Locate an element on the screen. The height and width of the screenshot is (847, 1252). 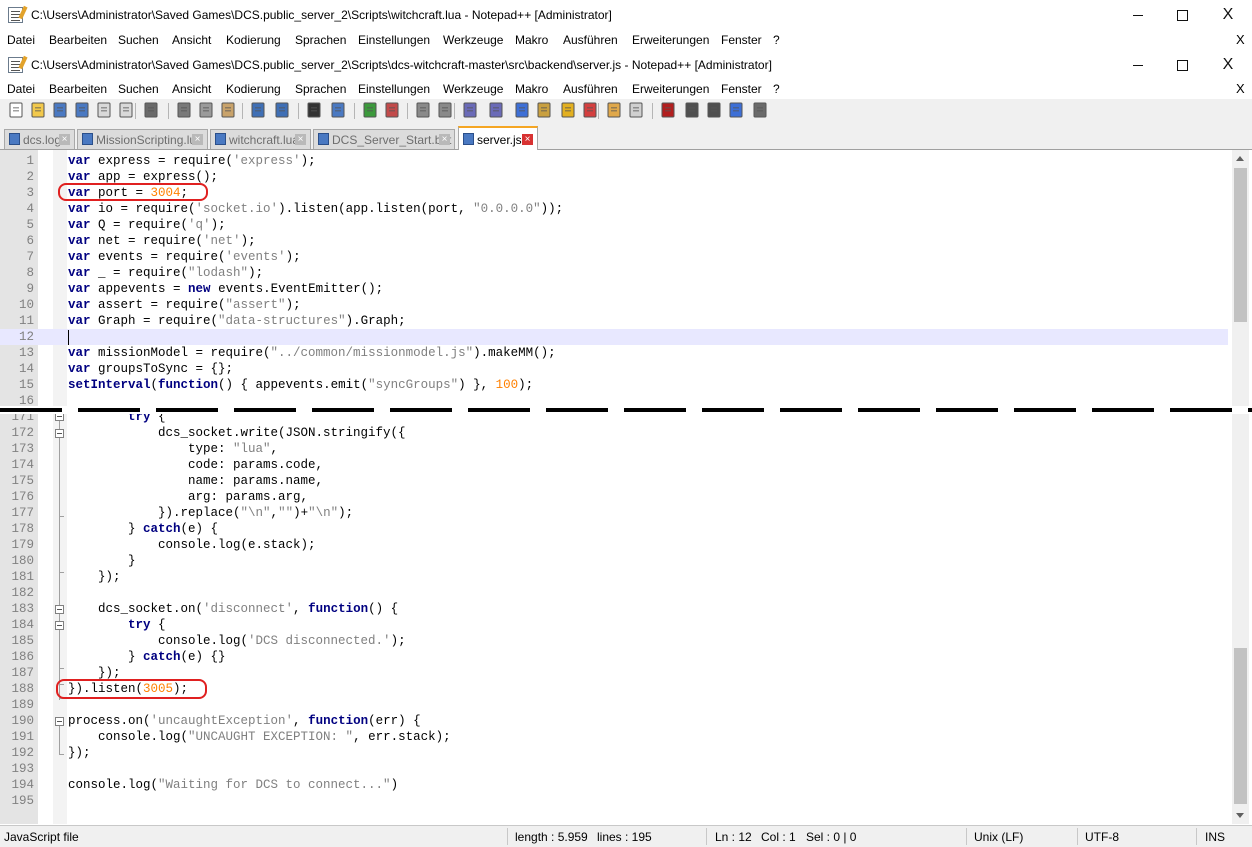
indent-guide-icon is located at coordinates (522, 110).